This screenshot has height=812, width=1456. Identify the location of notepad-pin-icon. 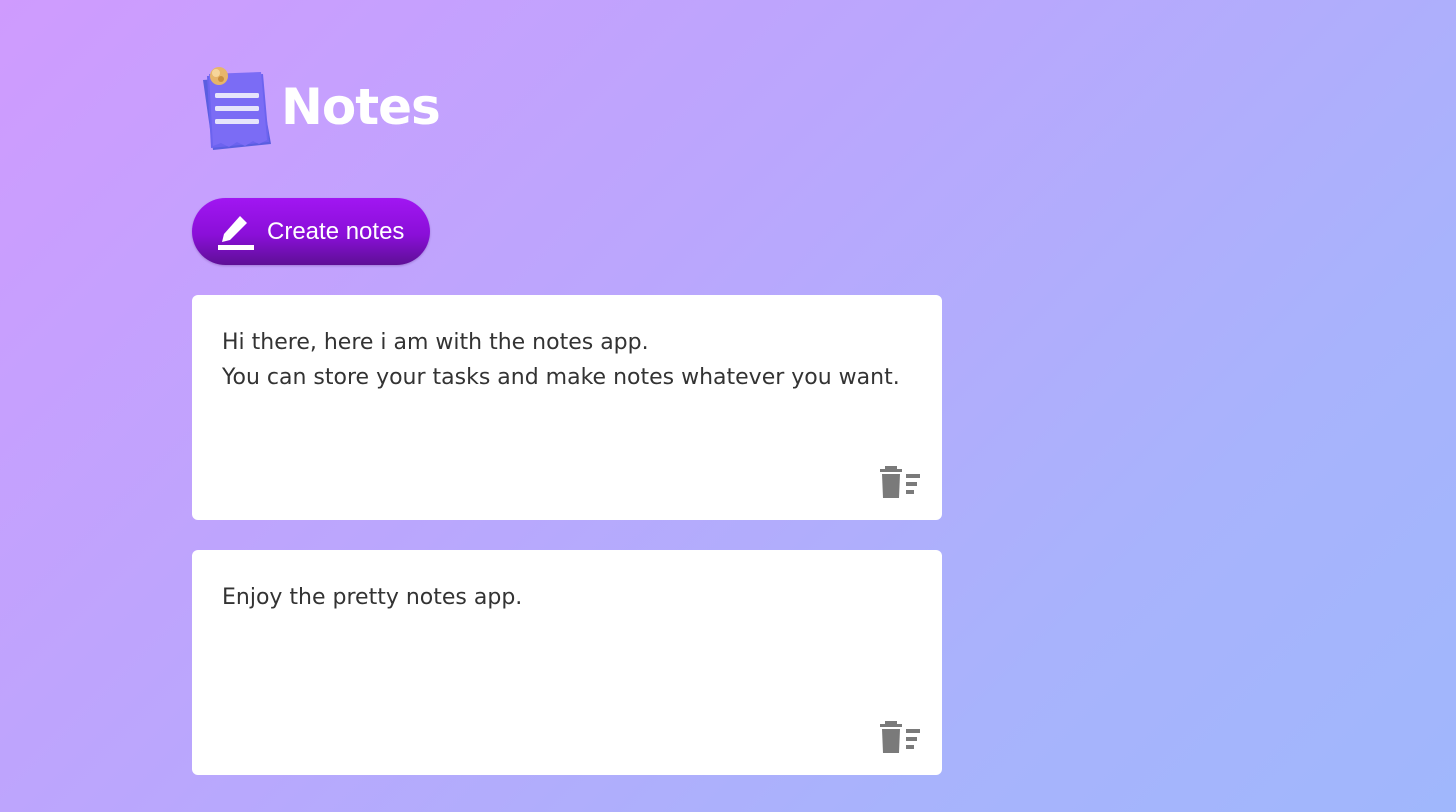
(237, 108).